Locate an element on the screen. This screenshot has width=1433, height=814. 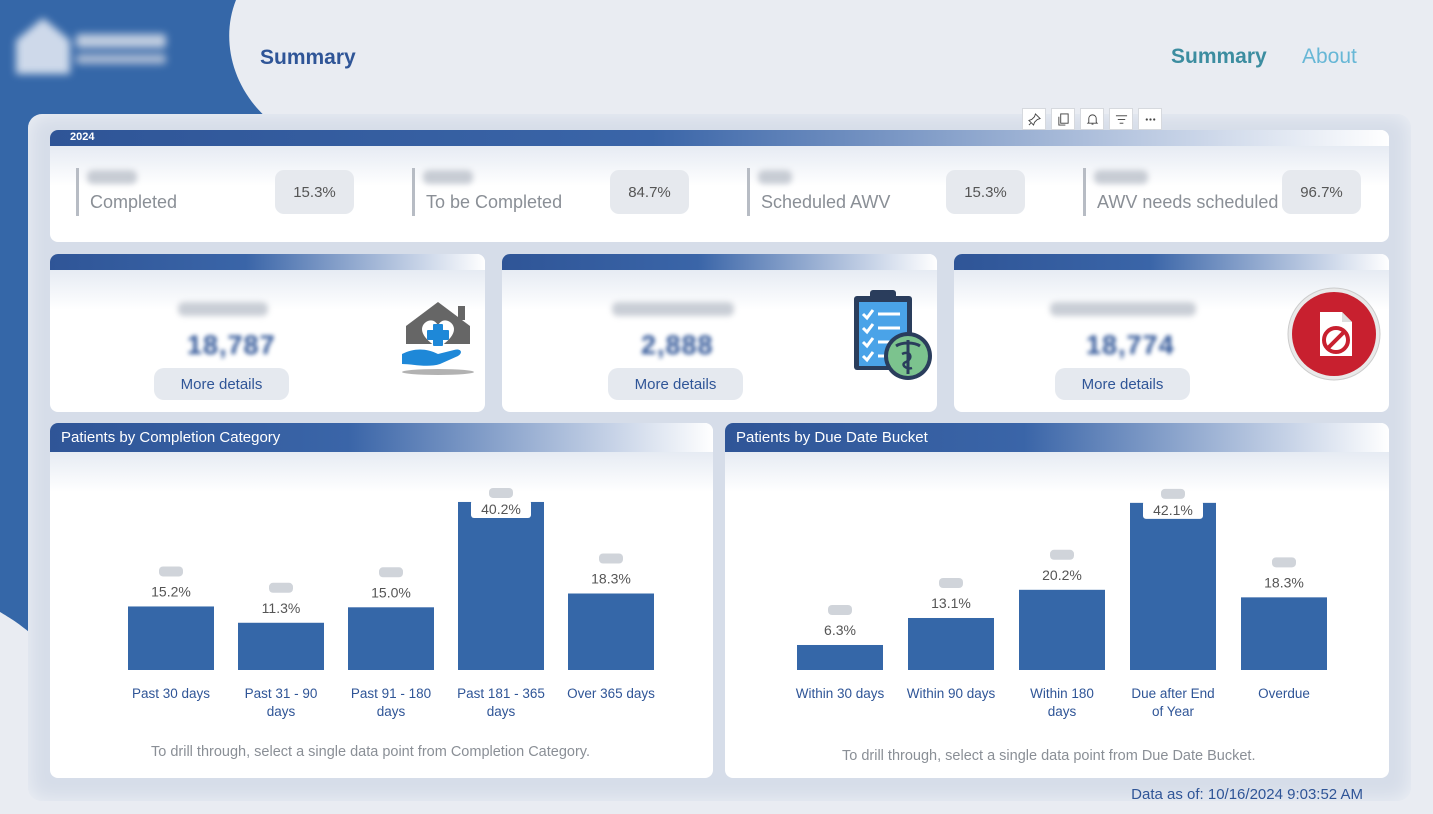
data-label: 40.2% is located at coordinates (501, 509).